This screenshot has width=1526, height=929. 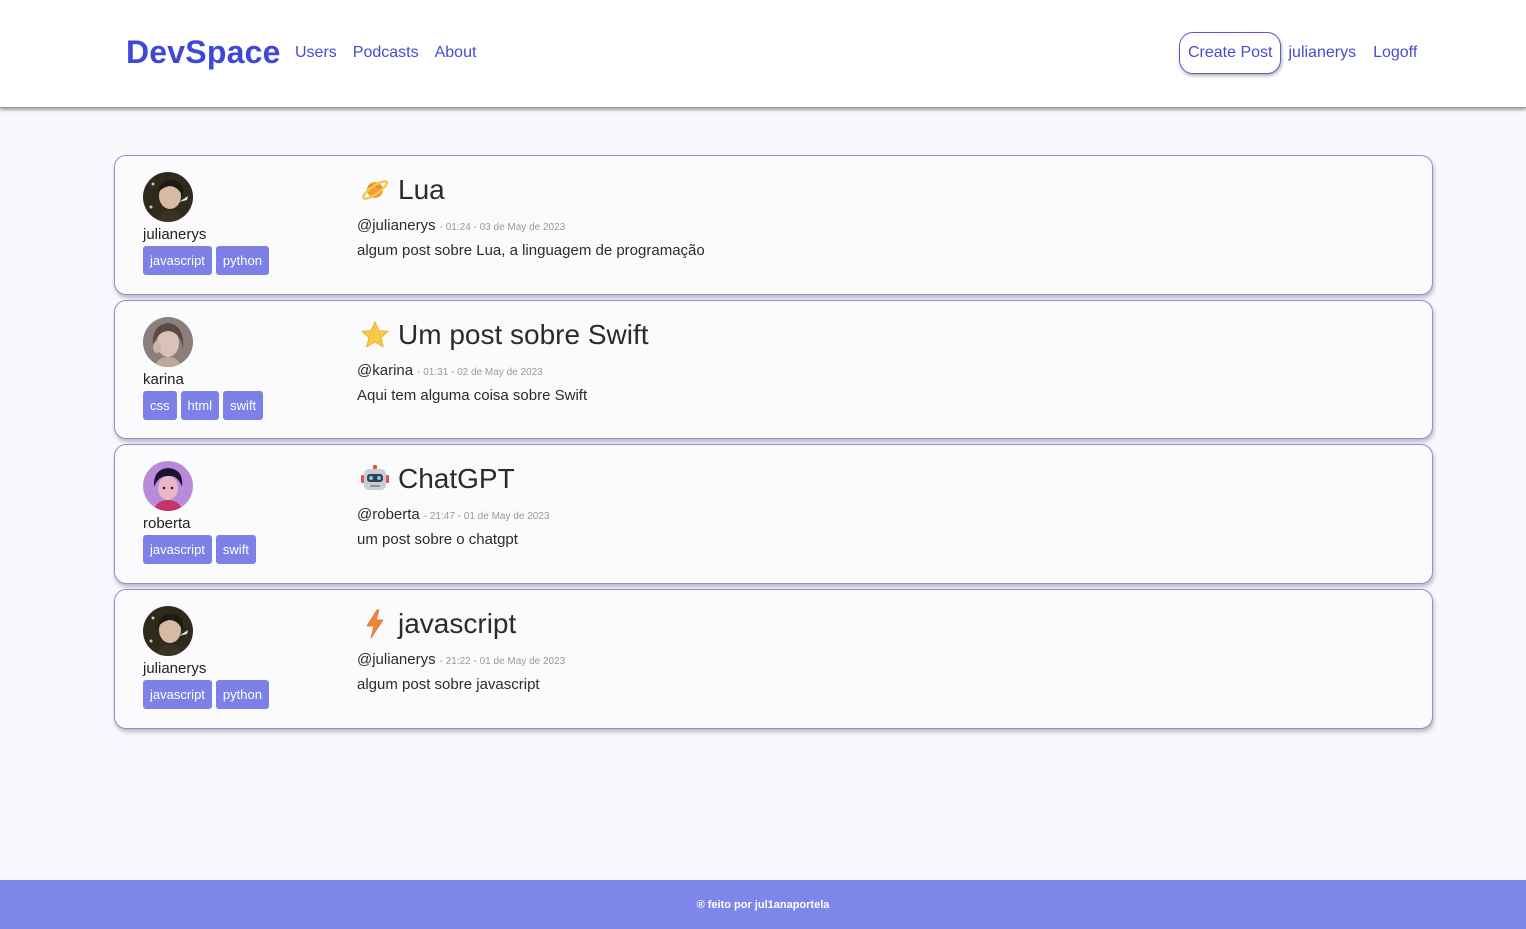 I want to click on post-title: Um post sobre Swift, so click(x=523, y=335).